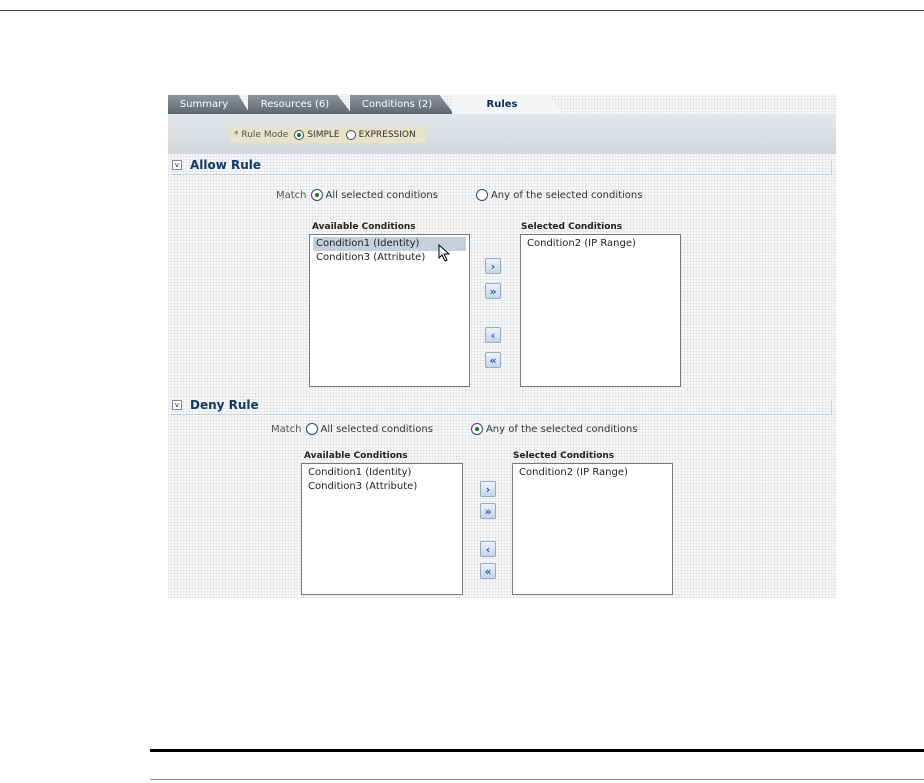 This screenshot has width=924, height=783. What do you see at coordinates (376, 429) in the screenshot?
I see `deny-match-all-label: All selected conditions` at bounding box center [376, 429].